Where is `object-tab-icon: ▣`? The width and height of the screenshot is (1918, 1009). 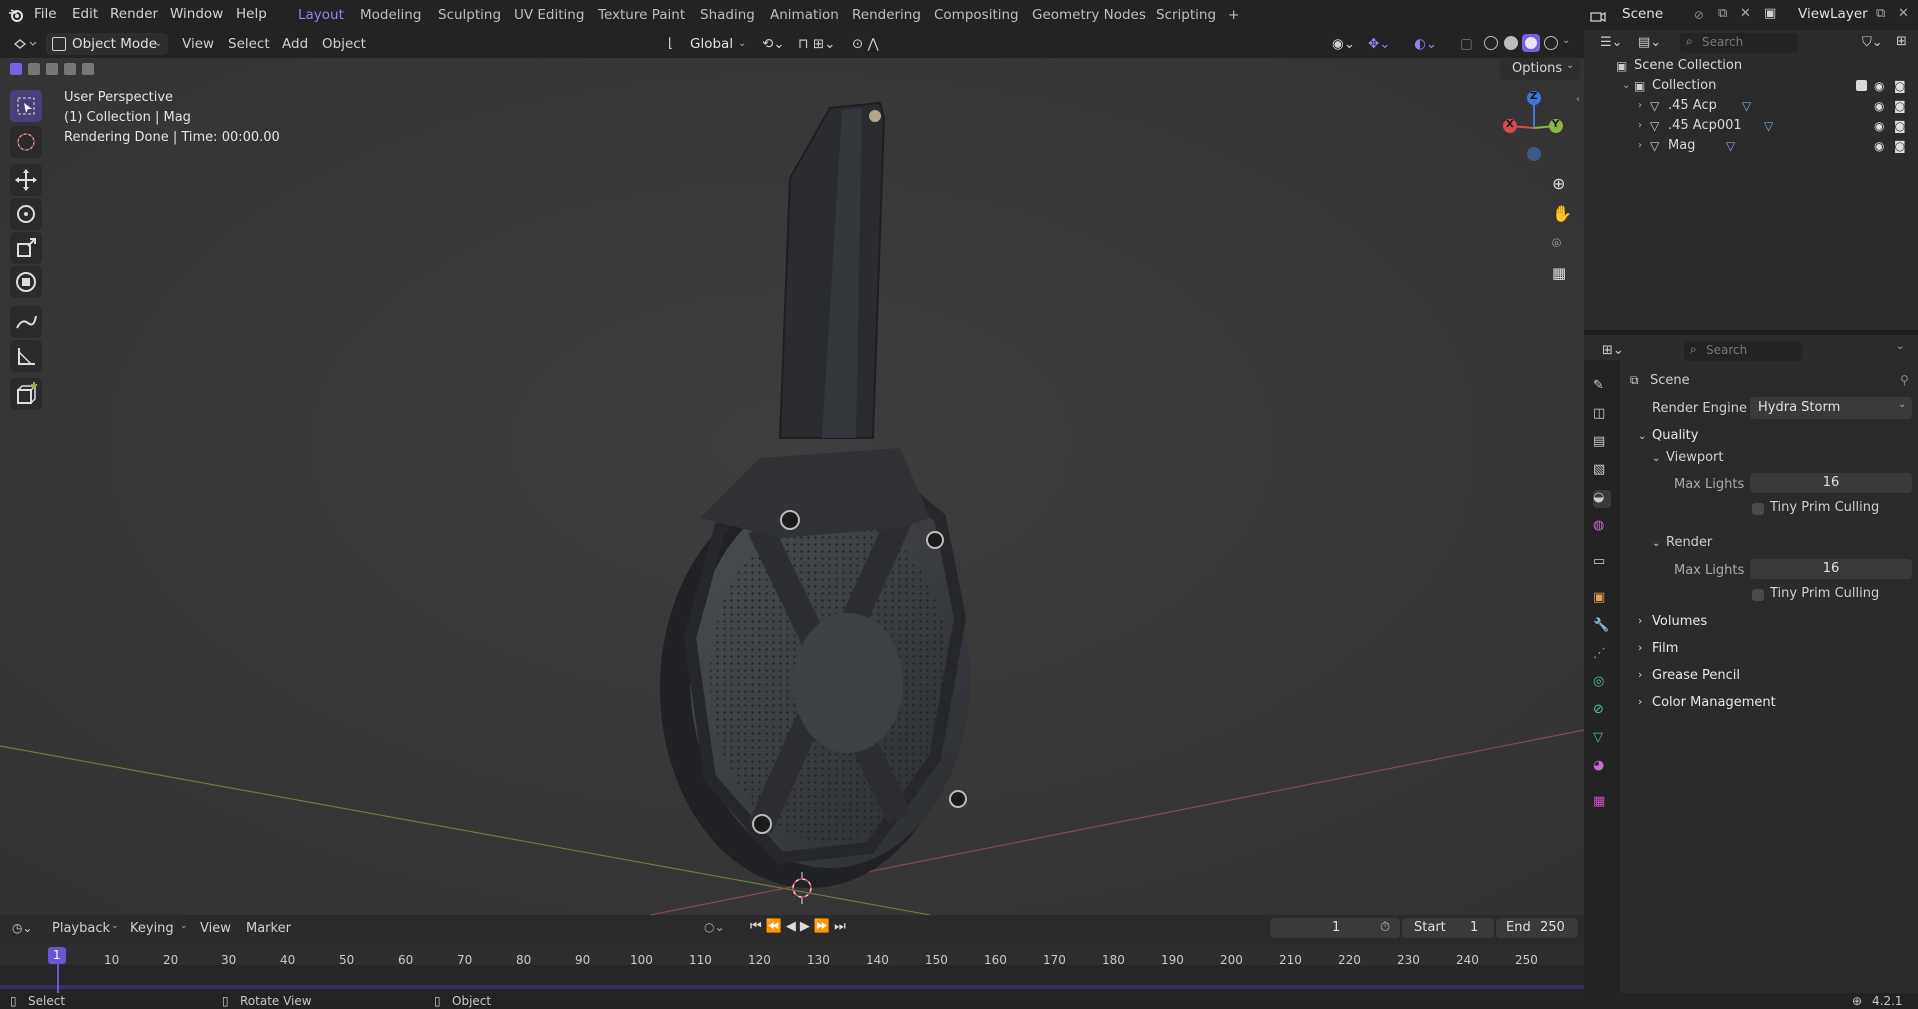
object-tab-icon: ▣ is located at coordinates (1602, 599).